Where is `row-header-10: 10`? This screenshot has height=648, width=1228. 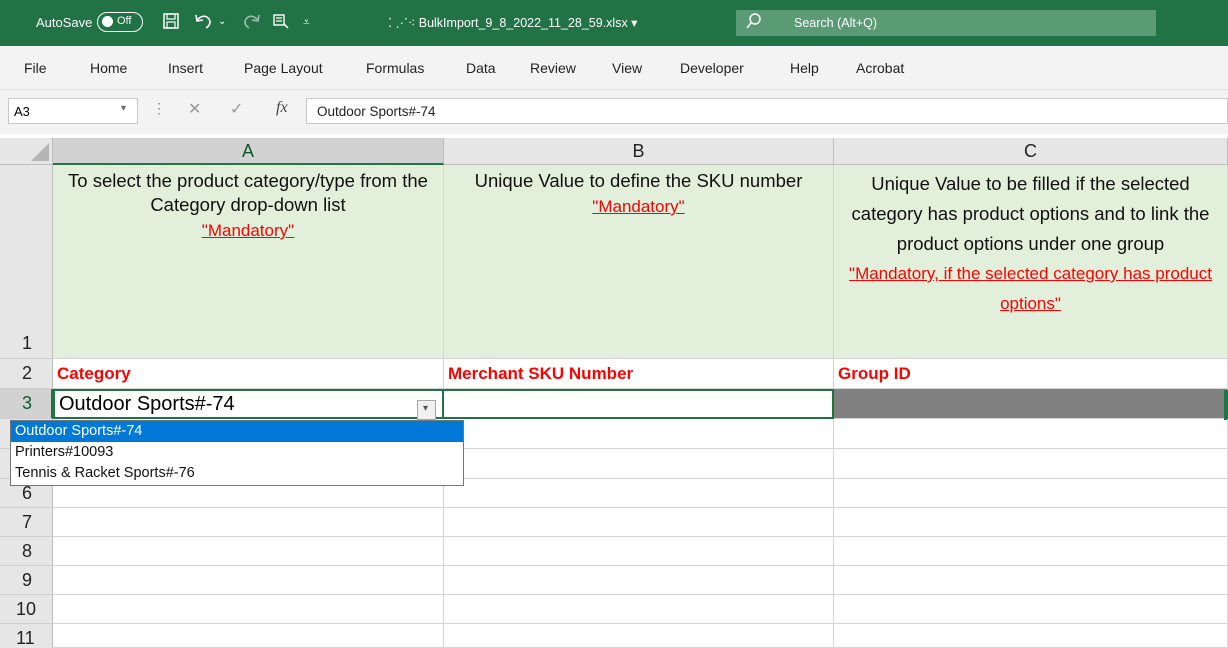 row-header-10: 10 is located at coordinates (26, 609).